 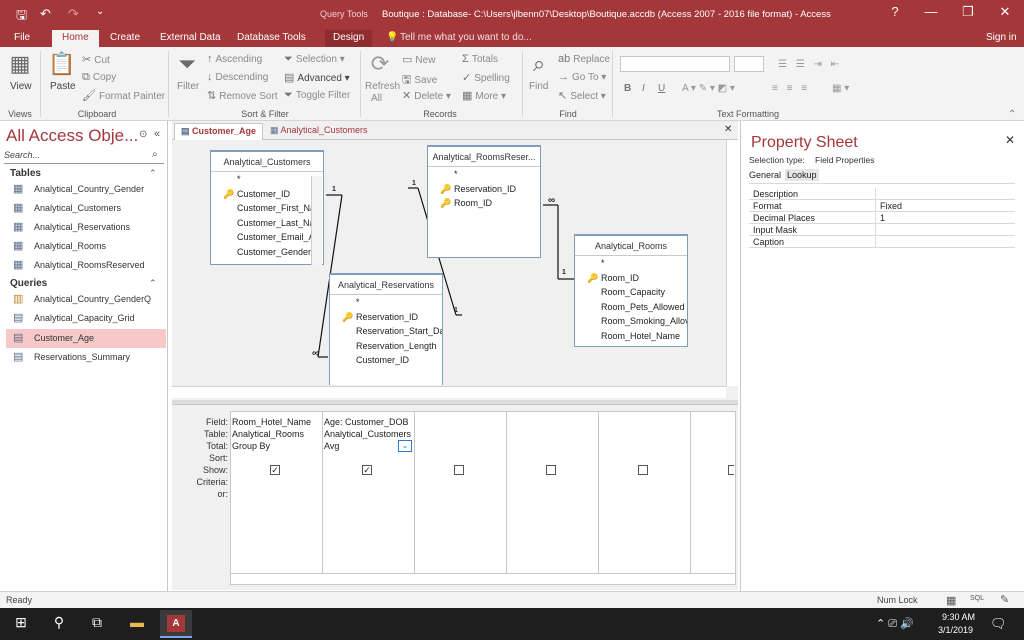 What do you see at coordinates (316, 220) in the screenshot?
I see `table-scrollbar` at bounding box center [316, 220].